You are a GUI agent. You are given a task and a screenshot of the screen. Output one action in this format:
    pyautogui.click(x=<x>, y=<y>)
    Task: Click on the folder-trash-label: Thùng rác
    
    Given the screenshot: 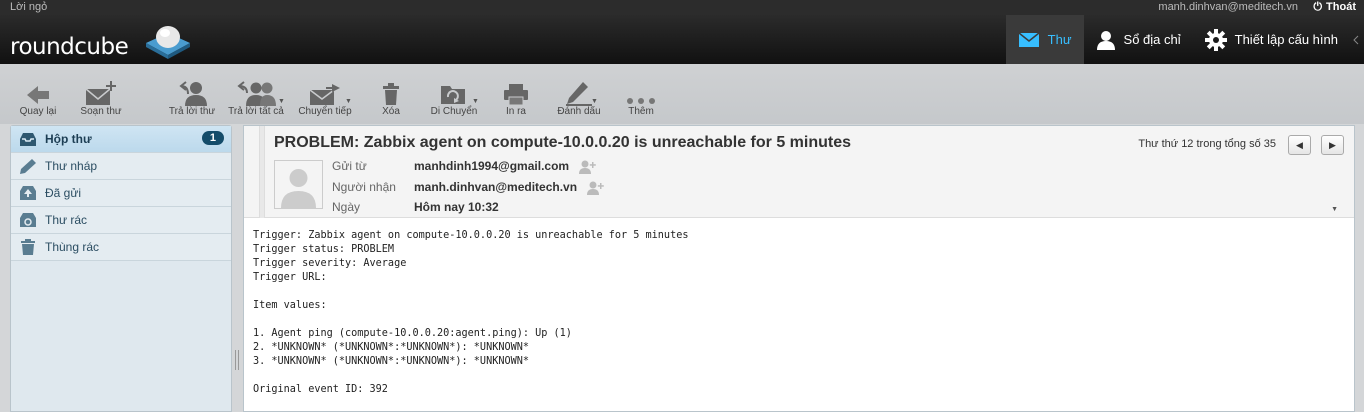 What is the action you would take?
    pyautogui.click(x=72, y=247)
    